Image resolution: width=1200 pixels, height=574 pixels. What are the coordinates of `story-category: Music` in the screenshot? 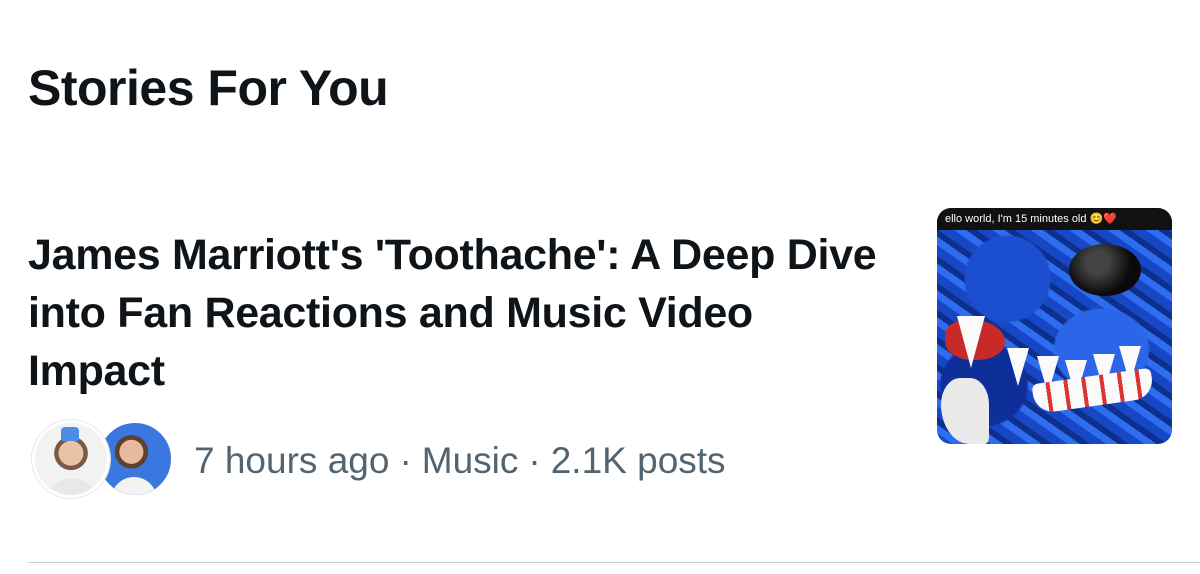 It's located at (470, 460).